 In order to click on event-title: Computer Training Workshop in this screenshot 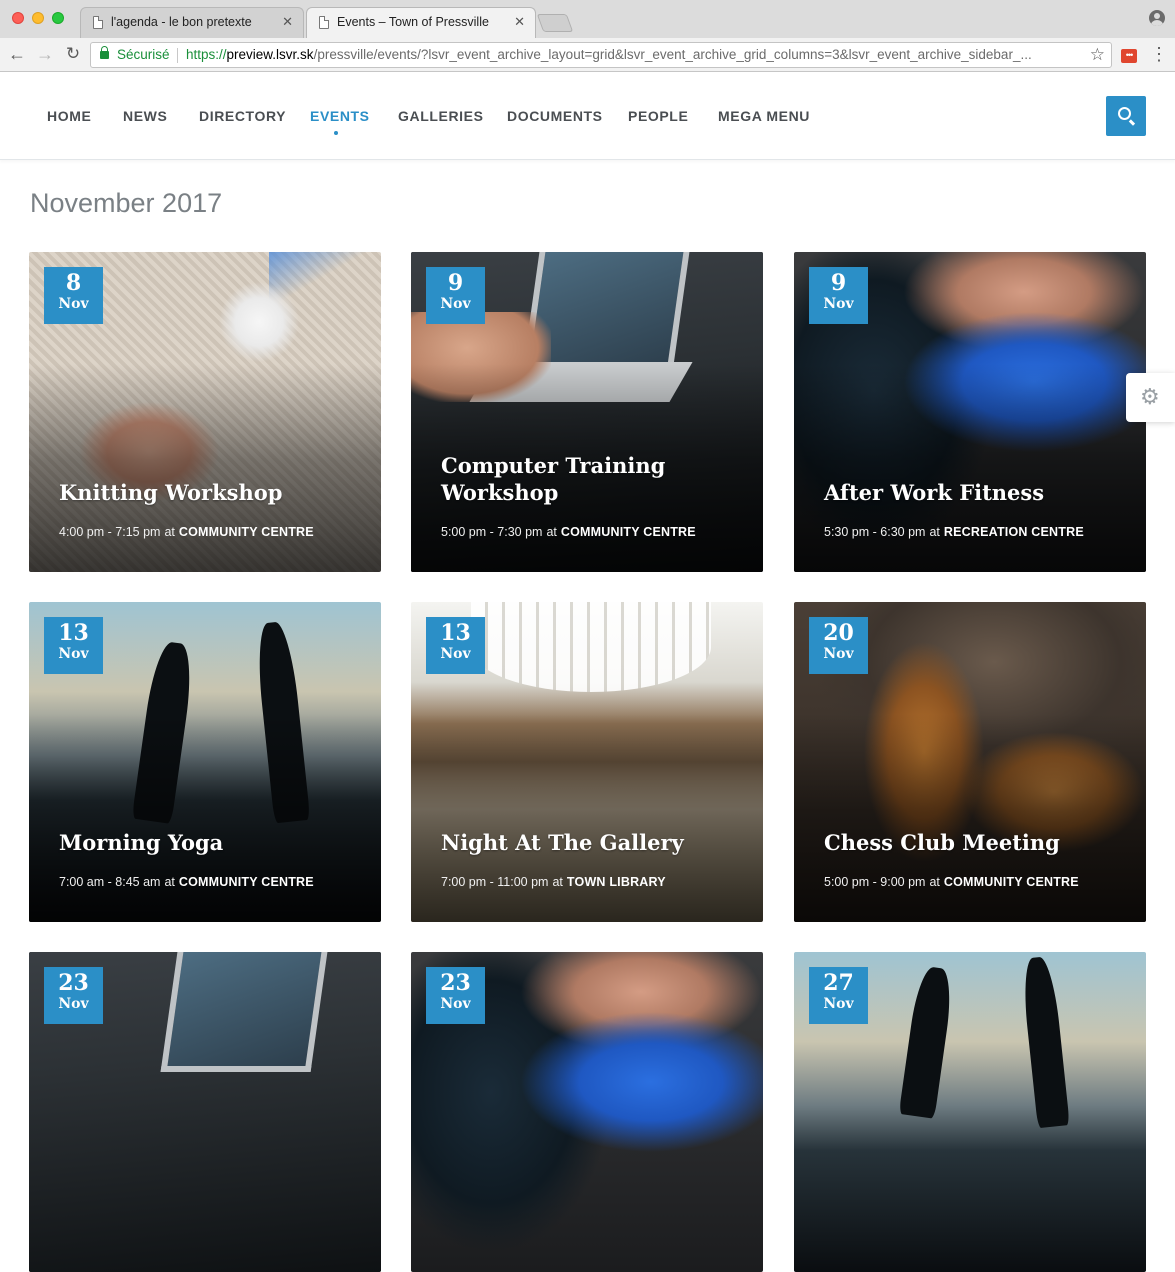, I will do `click(591, 479)`.